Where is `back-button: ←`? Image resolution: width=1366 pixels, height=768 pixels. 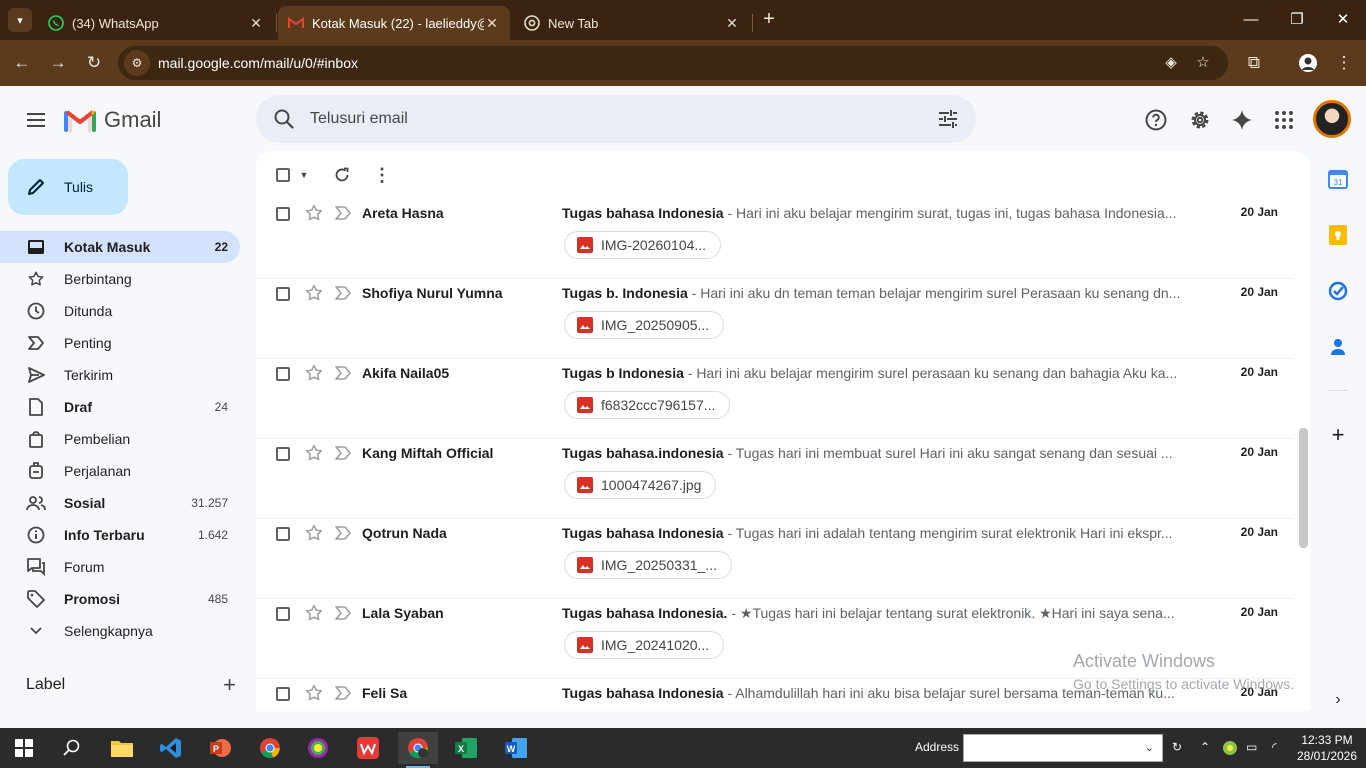 back-button: ← is located at coordinates (22, 63).